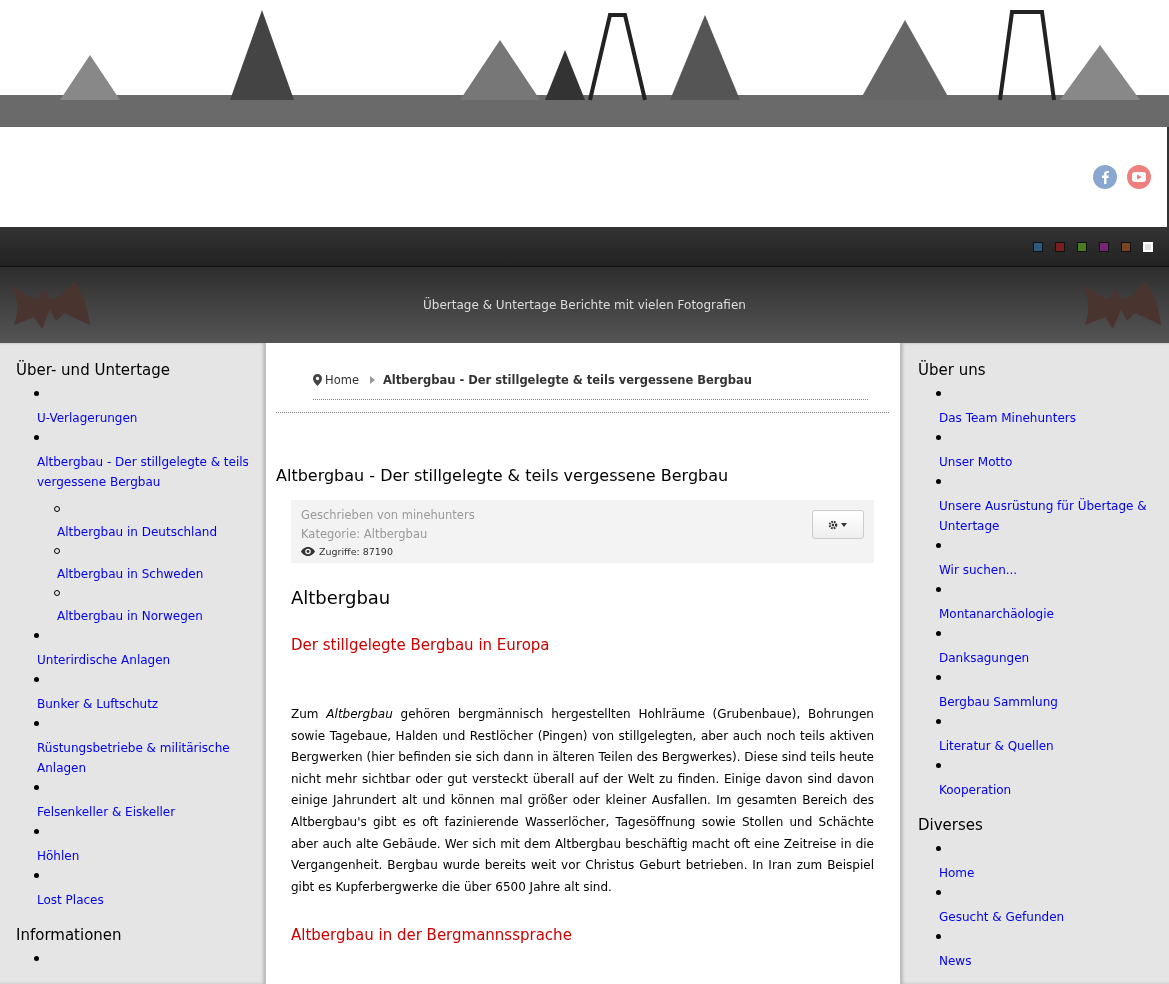 The image size is (1169, 984). I want to click on menu-link: U-Verlagerungen, so click(144, 418).